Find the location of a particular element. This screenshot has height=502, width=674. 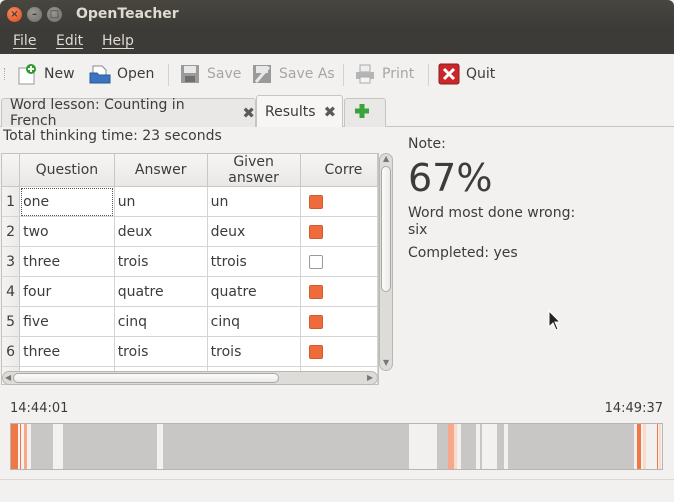

vertical-scroll-thumb is located at coordinates (386, 229).